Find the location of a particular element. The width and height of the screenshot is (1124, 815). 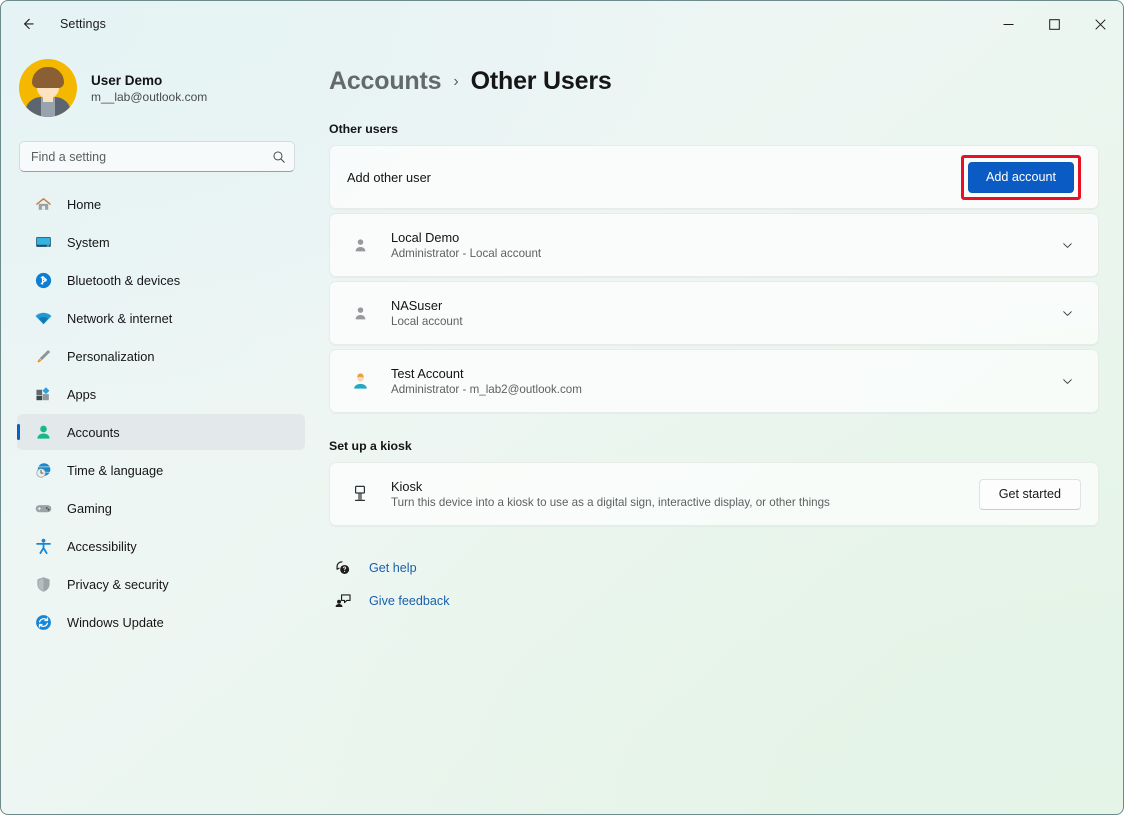

table-row: Local Demo Administrator - Local account is located at coordinates (714, 245).